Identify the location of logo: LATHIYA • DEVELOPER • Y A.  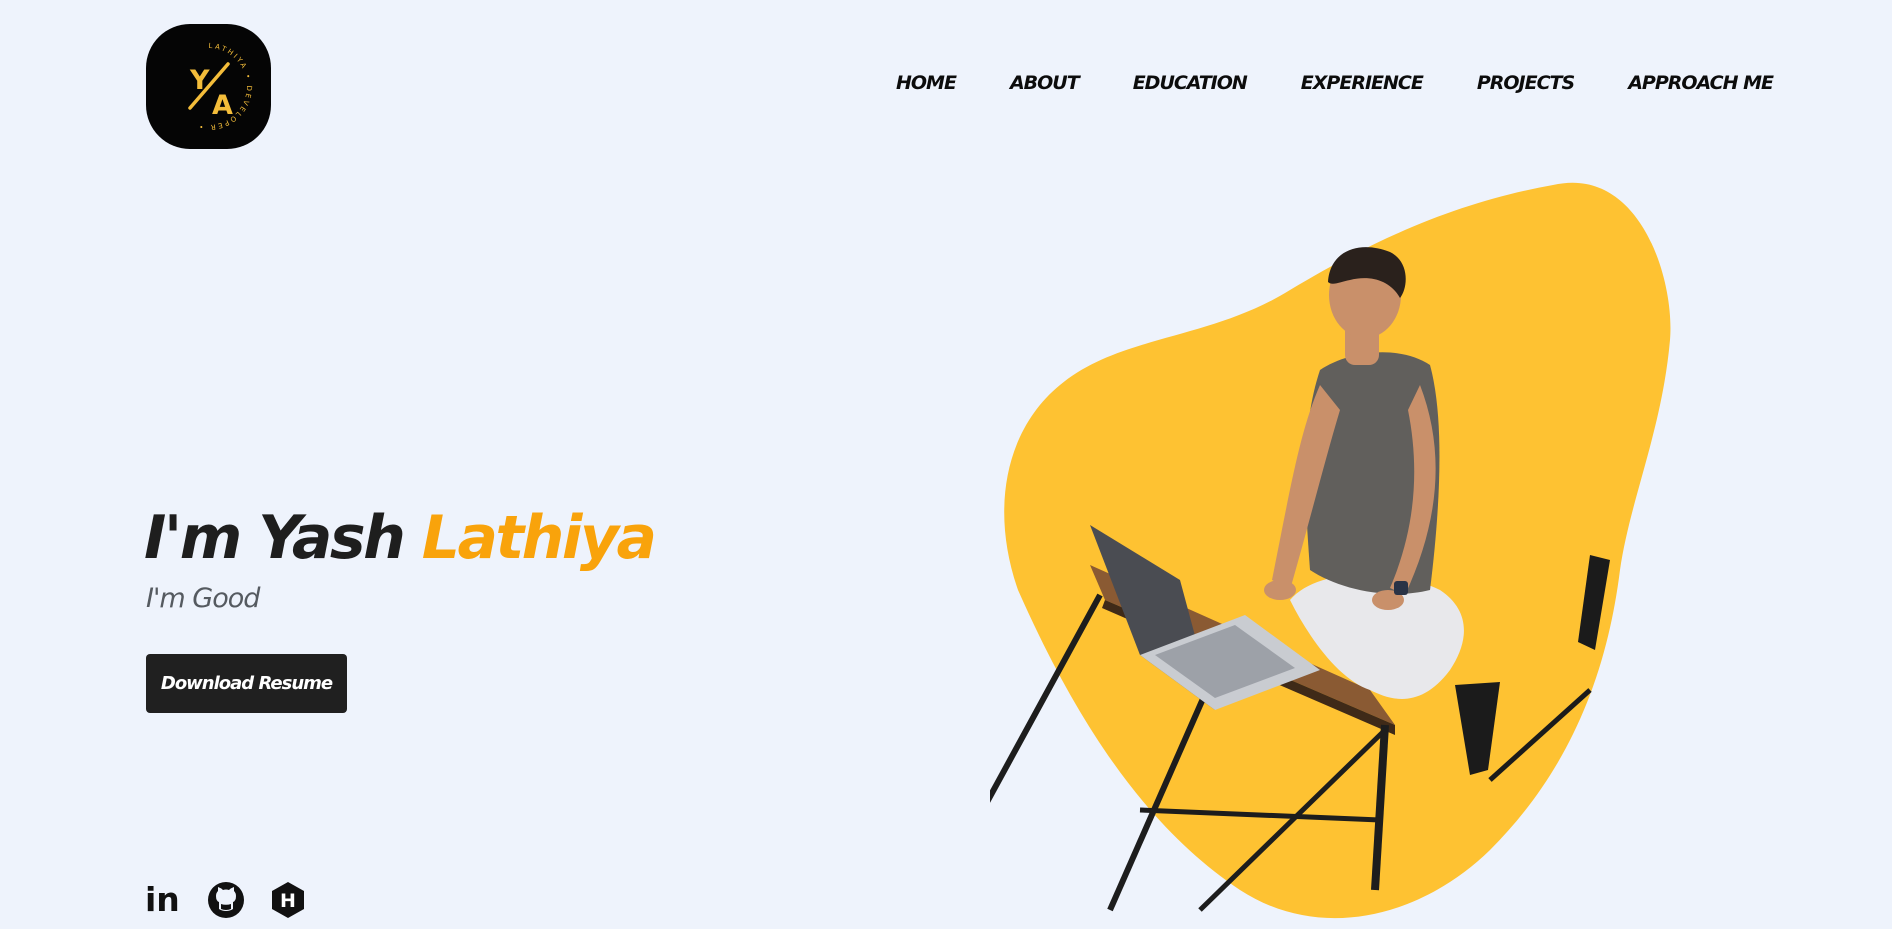
(208, 86).